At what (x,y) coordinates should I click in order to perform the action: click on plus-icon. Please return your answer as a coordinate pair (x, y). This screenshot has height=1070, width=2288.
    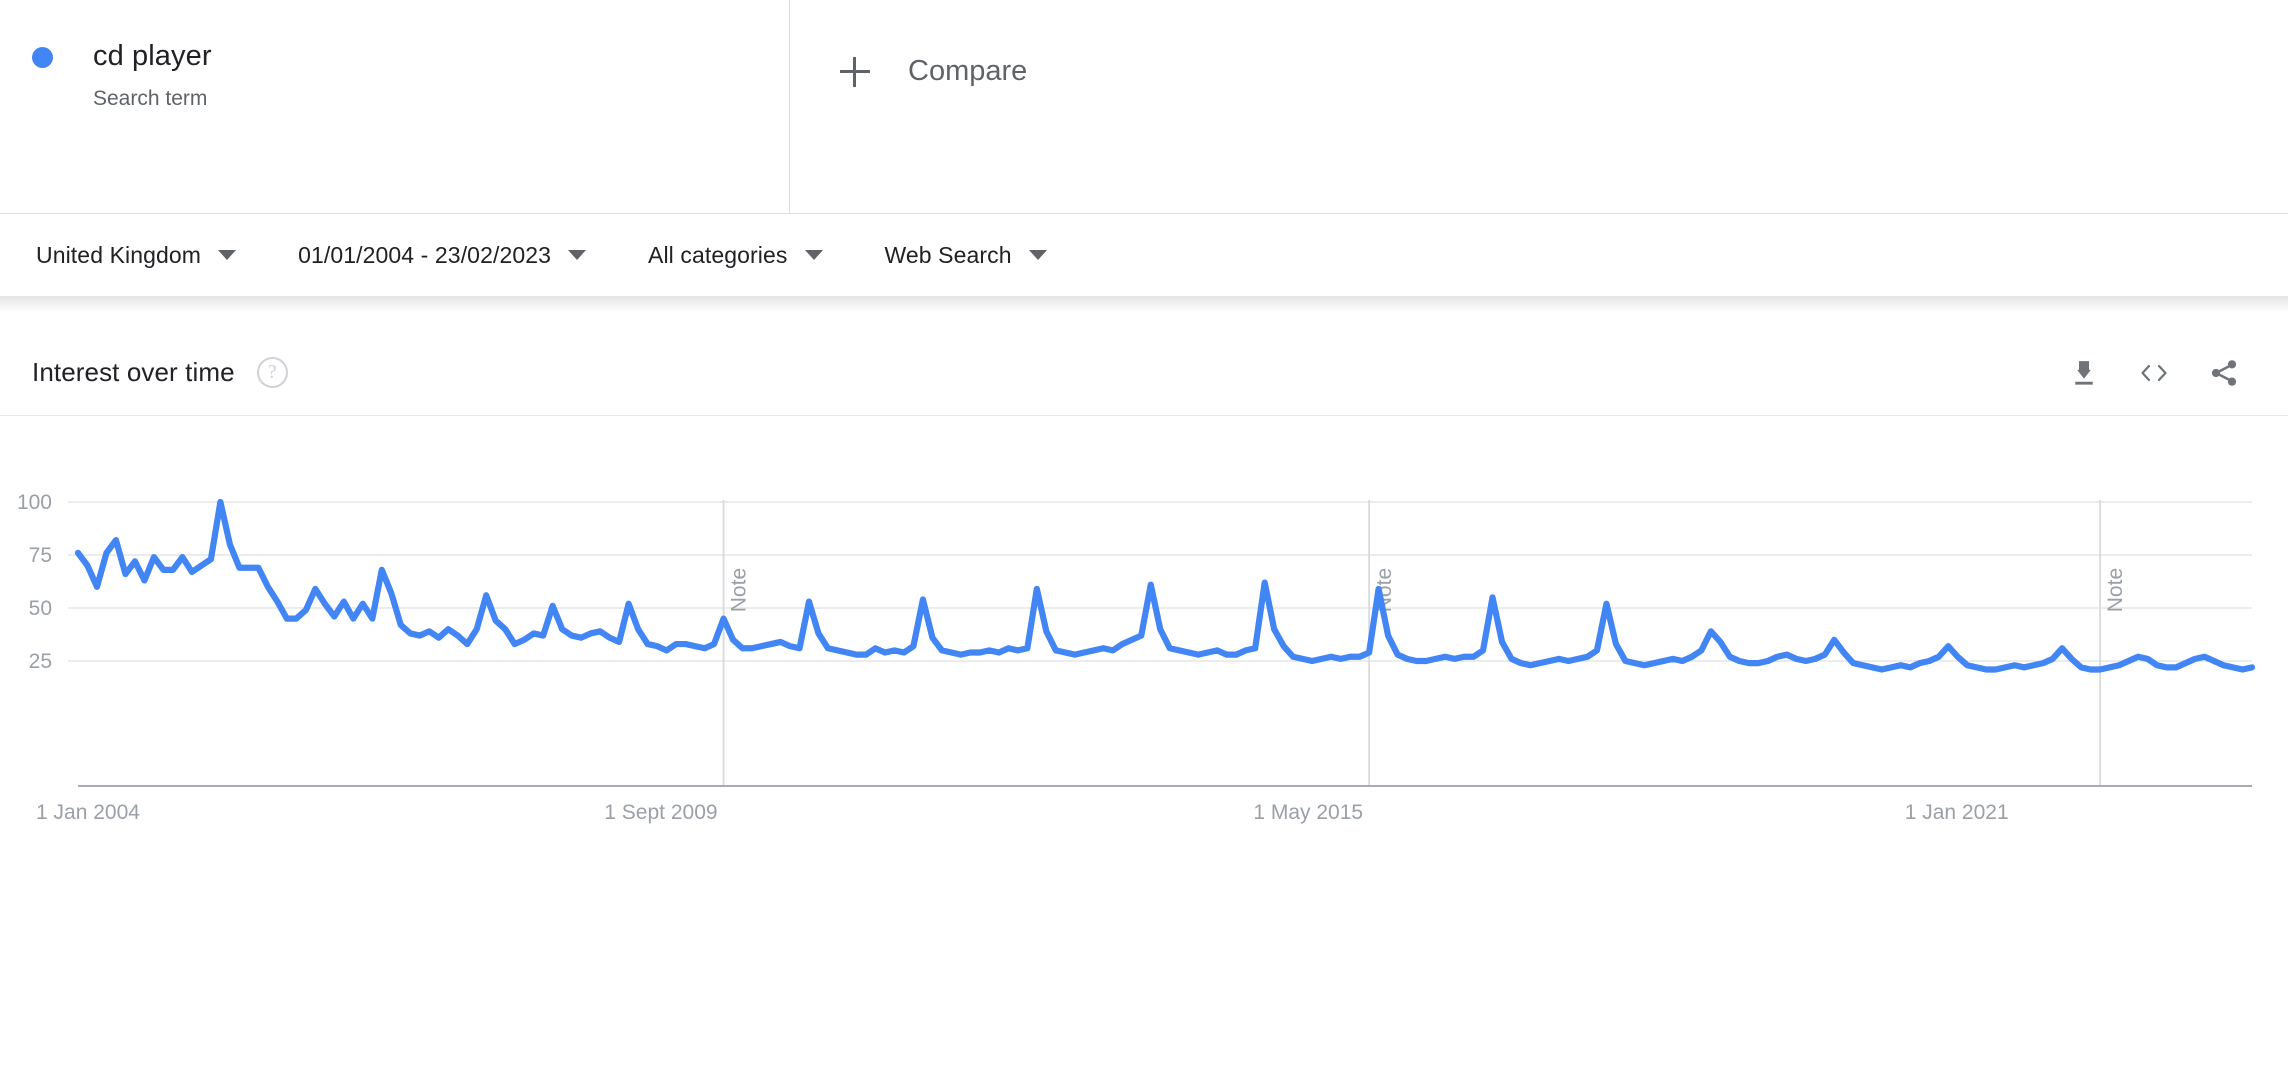
    Looking at the image, I should click on (855, 72).